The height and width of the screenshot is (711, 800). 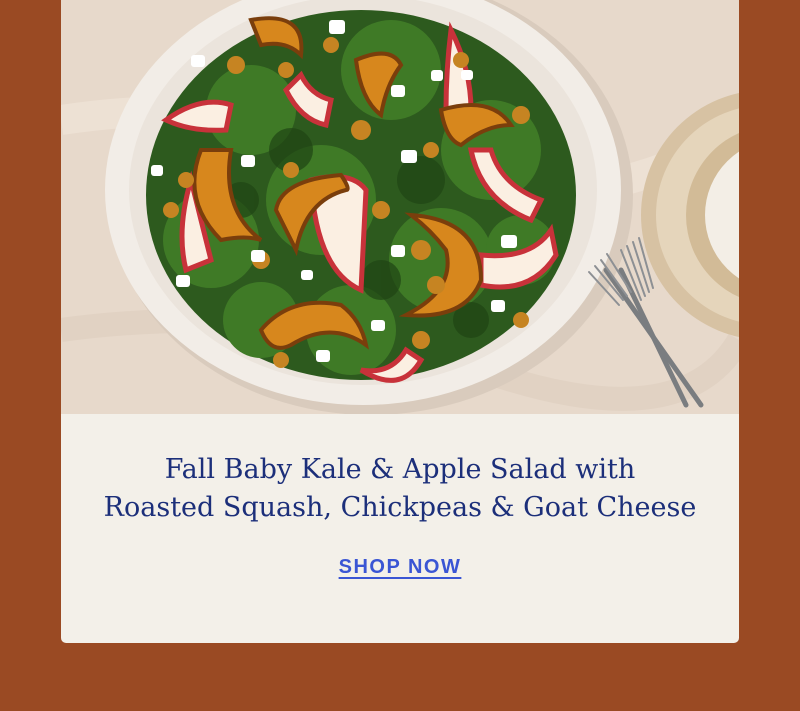 I want to click on recipe-title-line-1: Fall Baby Kale & Apple Salad with, so click(x=400, y=469).